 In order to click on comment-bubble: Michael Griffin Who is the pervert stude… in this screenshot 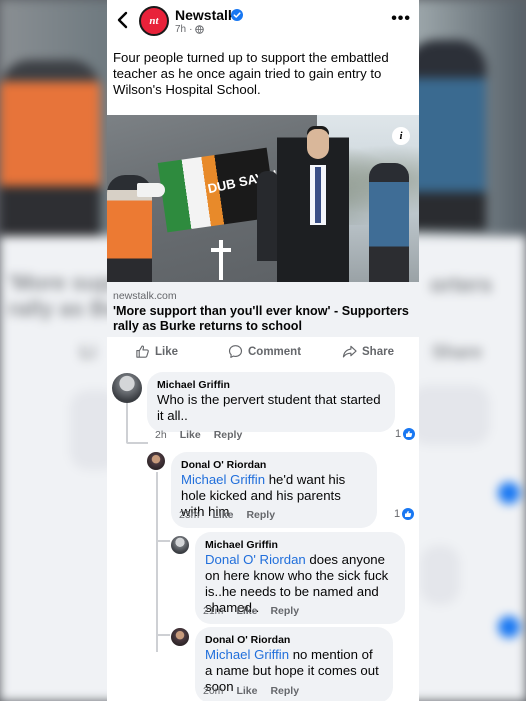, I will do `click(271, 402)`.